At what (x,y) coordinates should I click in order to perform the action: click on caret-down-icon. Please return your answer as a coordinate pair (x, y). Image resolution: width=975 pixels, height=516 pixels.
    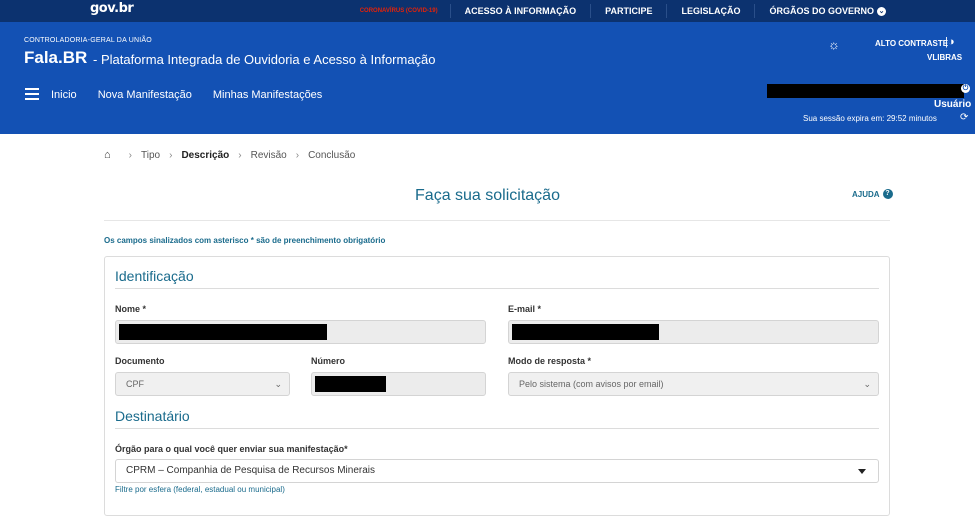
    Looking at the image, I should click on (862, 471).